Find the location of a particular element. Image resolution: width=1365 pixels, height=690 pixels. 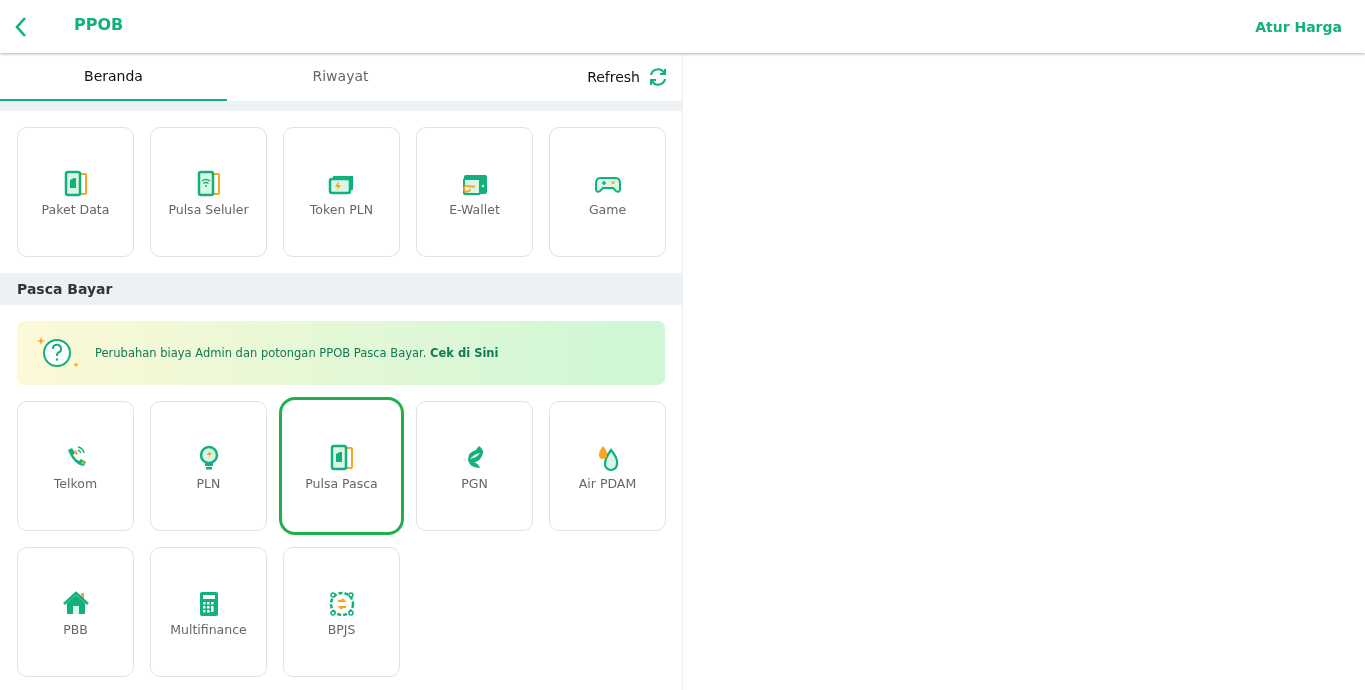

tile-label: PLN is located at coordinates (208, 483).